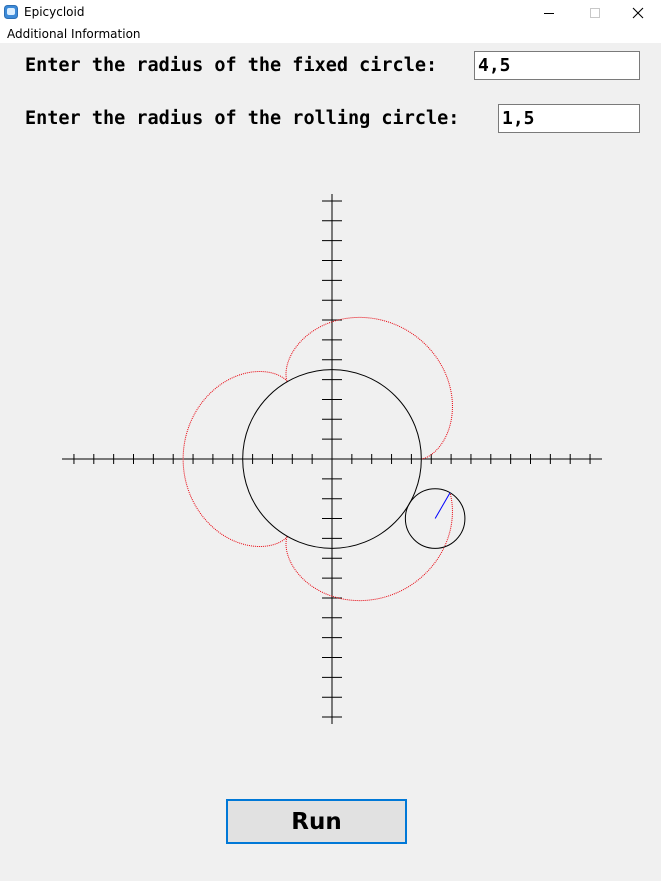  I want to click on run-button: Run, so click(316, 821).